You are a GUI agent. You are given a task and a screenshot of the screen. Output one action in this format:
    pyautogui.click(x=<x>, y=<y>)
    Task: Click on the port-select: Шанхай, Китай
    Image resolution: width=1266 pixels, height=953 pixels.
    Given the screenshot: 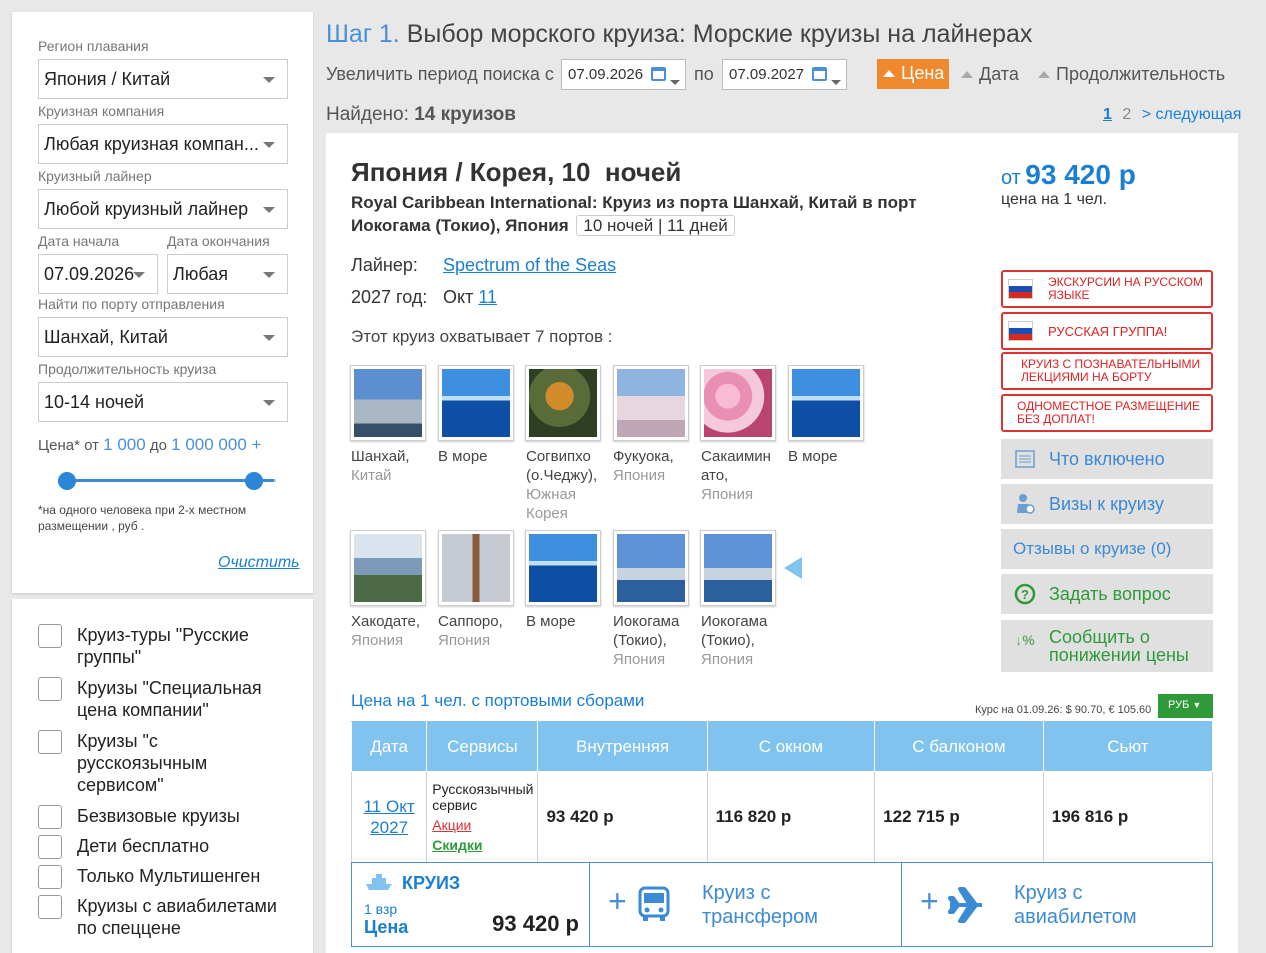 What is the action you would take?
    pyautogui.click(x=163, y=337)
    